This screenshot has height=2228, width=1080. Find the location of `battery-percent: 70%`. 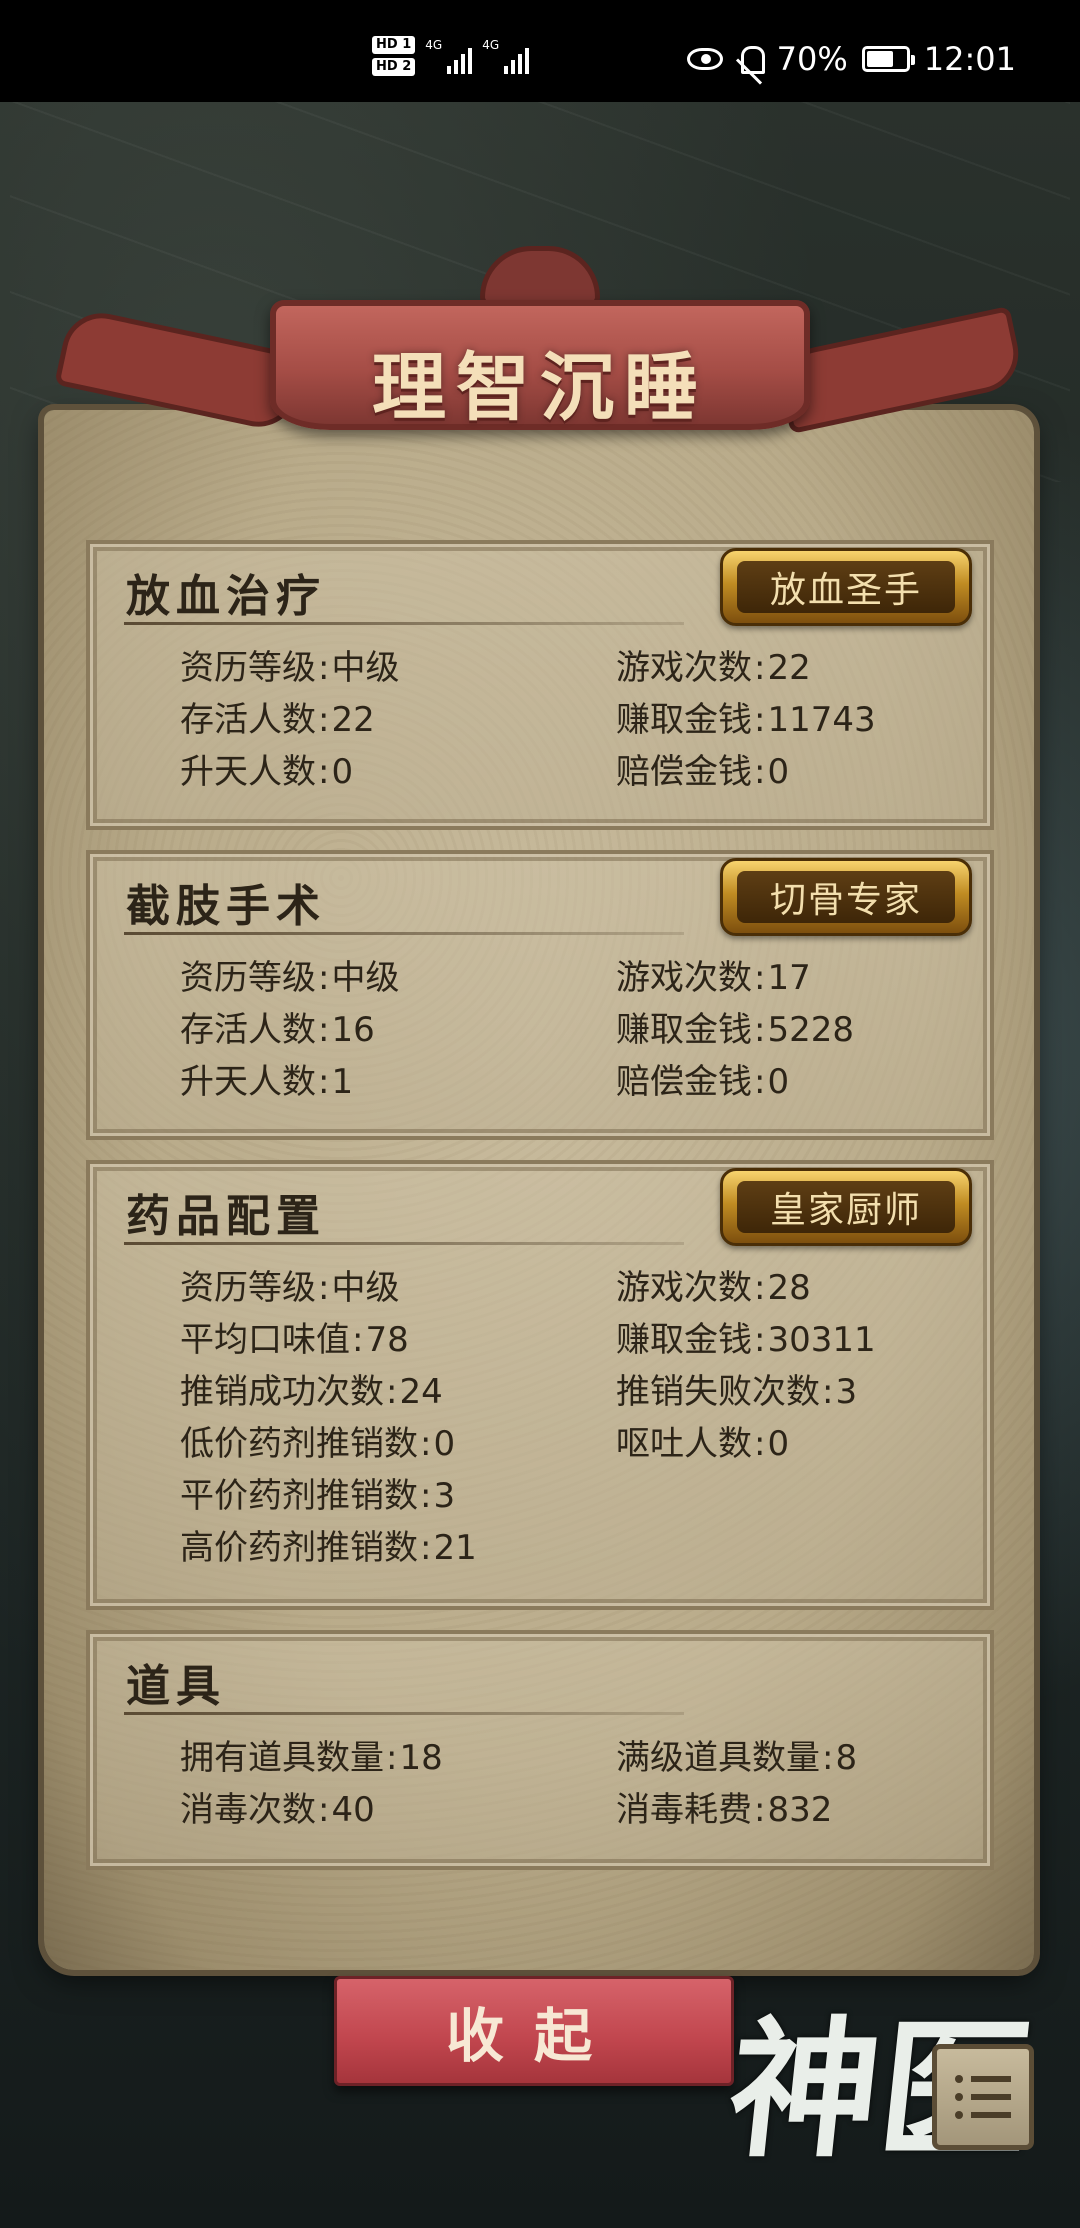

battery-percent: 70% is located at coordinates (812, 59).